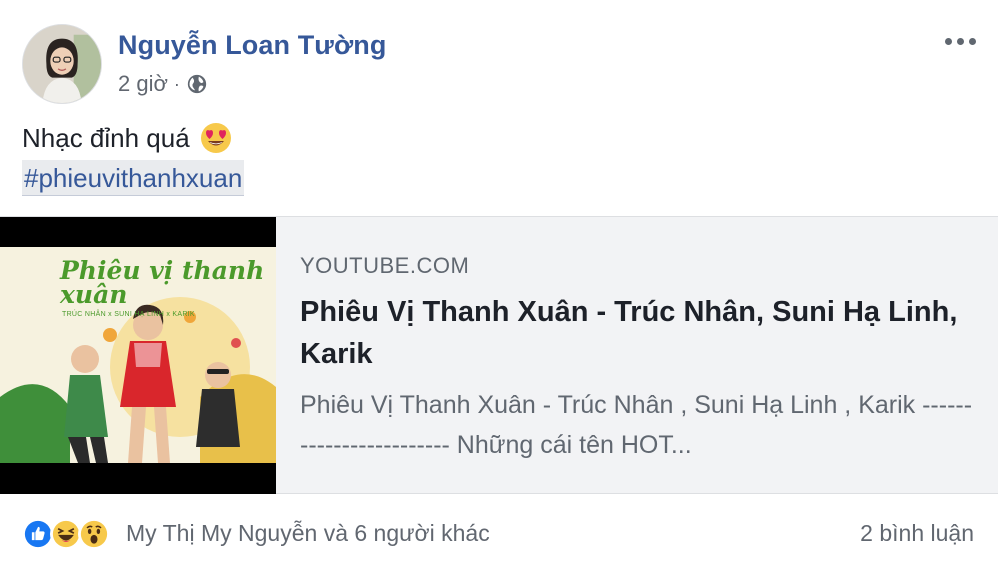  Describe the element at coordinates (215, 138) in the screenshot. I see `heart-eyes-emoji-icon` at that location.